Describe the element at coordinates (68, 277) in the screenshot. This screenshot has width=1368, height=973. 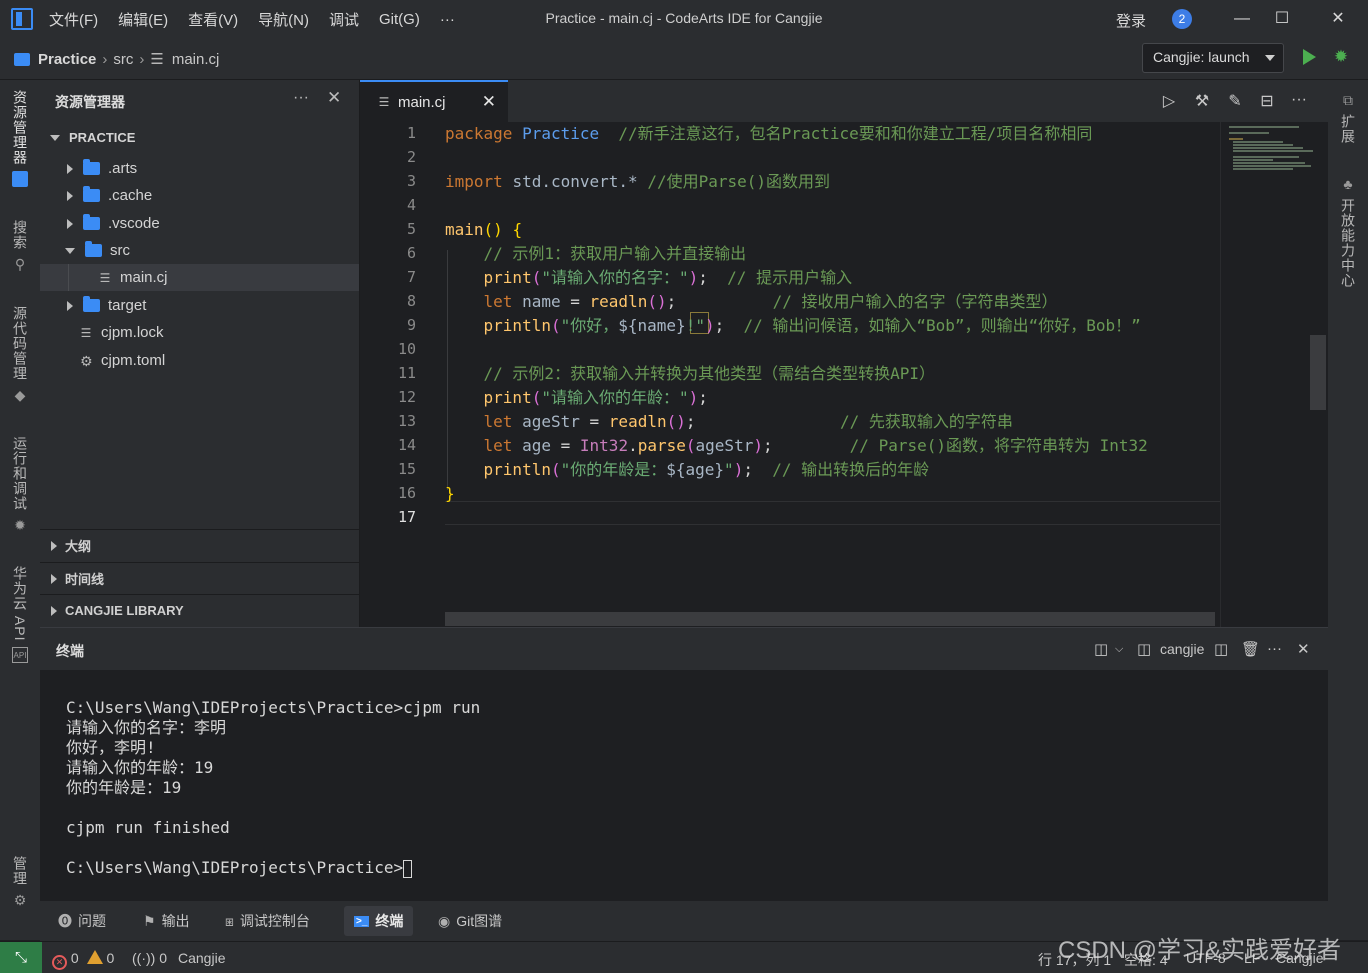
I see `indent-guide` at that location.